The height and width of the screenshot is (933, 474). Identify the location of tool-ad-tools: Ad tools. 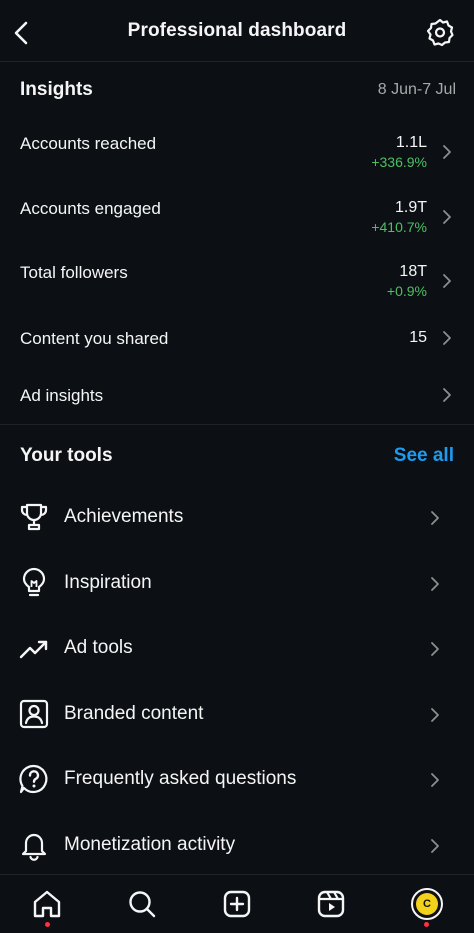
(237, 649).